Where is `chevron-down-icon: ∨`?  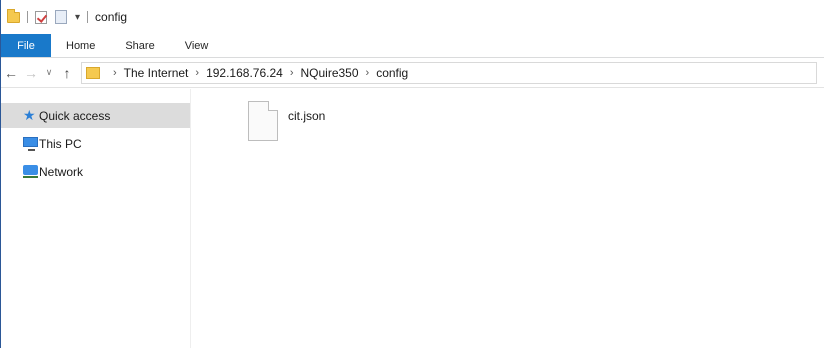
chevron-down-icon: ∨ is located at coordinates (49, 72).